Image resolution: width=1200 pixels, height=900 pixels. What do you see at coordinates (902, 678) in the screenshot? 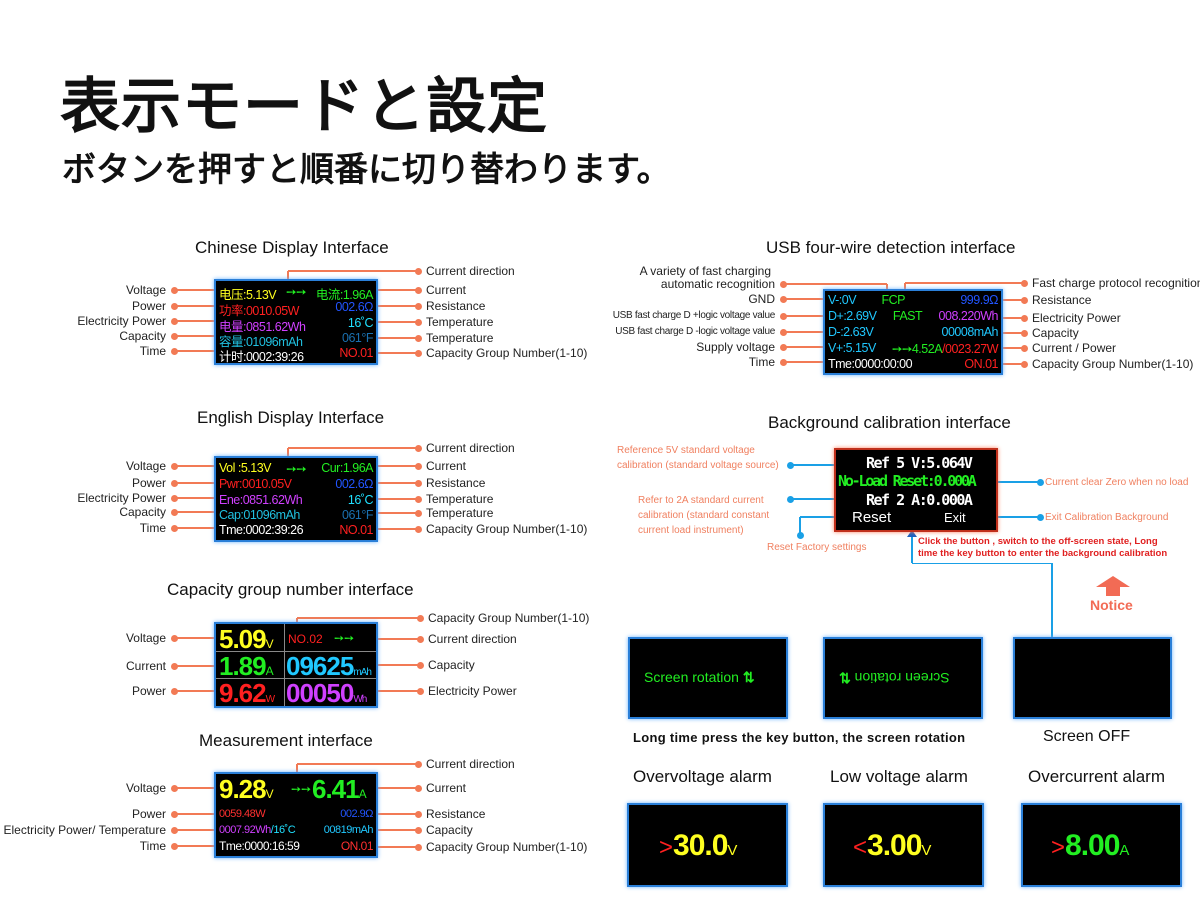
I see `rotation-text: Screen rotation` at bounding box center [902, 678].